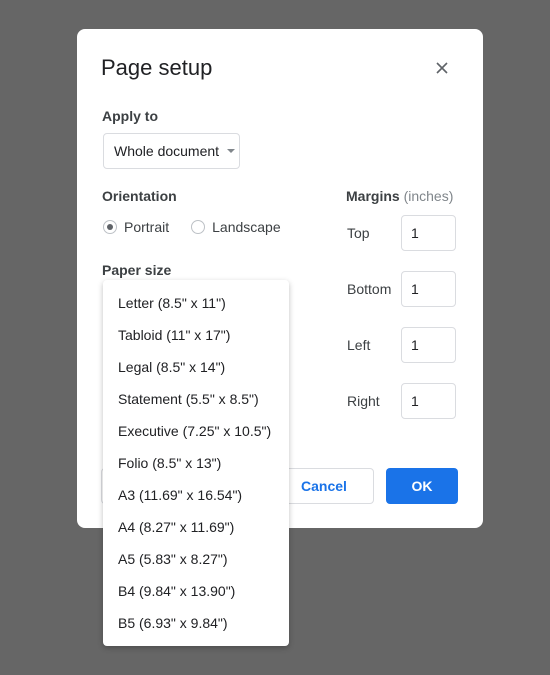 This screenshot has height=675, width=550. What do you see at coordinates (324, 486) in the screenshot?
I see `cancel-button: Cancel` at bounding box center [324, 486].